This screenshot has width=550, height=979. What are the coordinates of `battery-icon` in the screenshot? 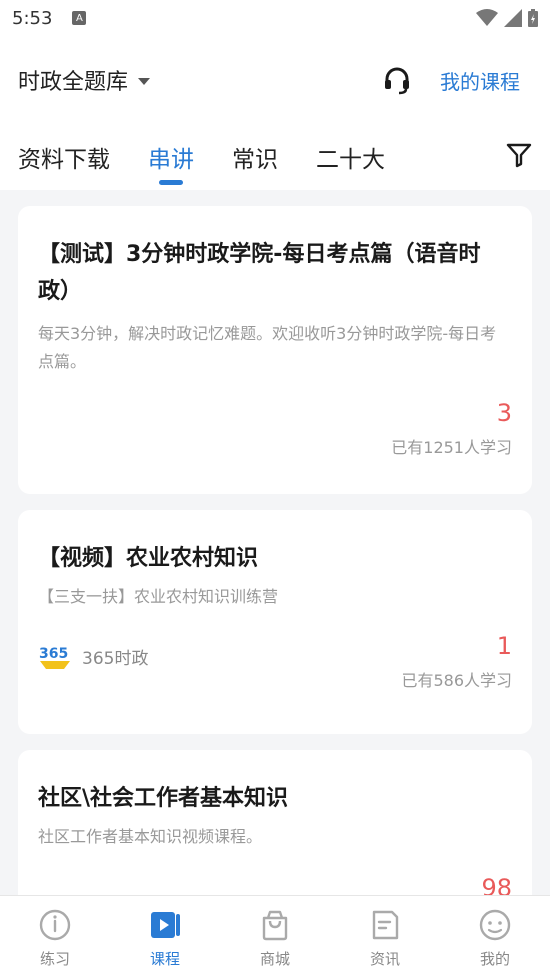 It's located at (533, 18).